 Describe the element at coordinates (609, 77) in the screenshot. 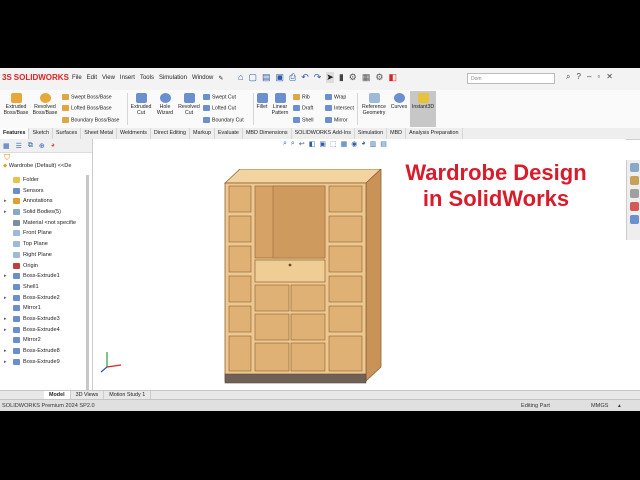

I see `close-icon: ✕` at that location.